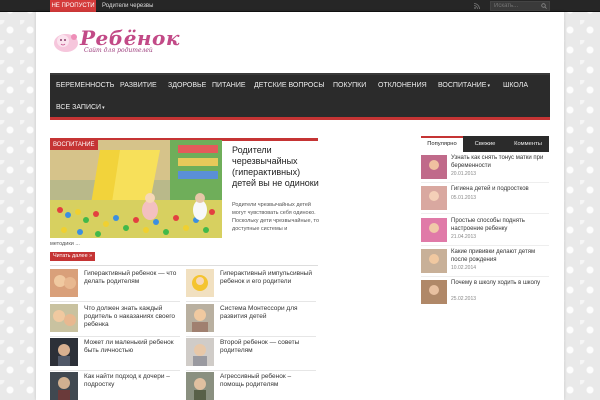  I want to click on breaking-news-link: Родители черезвы, so click(127, 6).